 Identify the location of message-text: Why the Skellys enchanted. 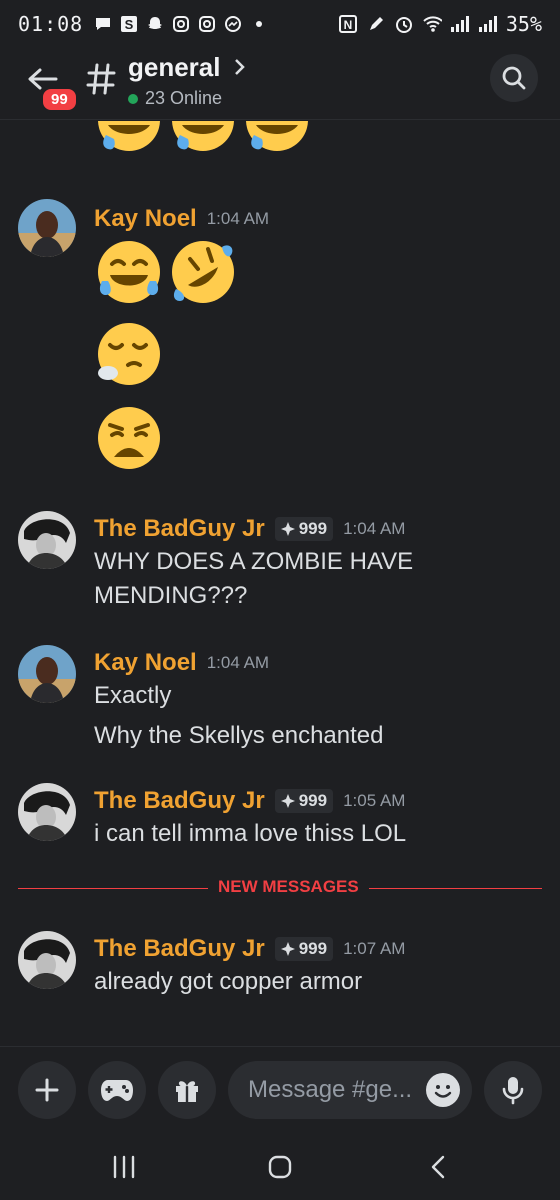
(239, 735).